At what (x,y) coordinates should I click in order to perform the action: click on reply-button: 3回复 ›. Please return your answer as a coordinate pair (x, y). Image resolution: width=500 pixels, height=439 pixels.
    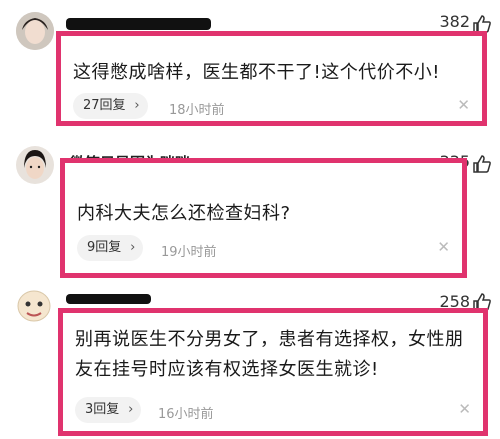
    Looking at the image, I should click on (108, 410).